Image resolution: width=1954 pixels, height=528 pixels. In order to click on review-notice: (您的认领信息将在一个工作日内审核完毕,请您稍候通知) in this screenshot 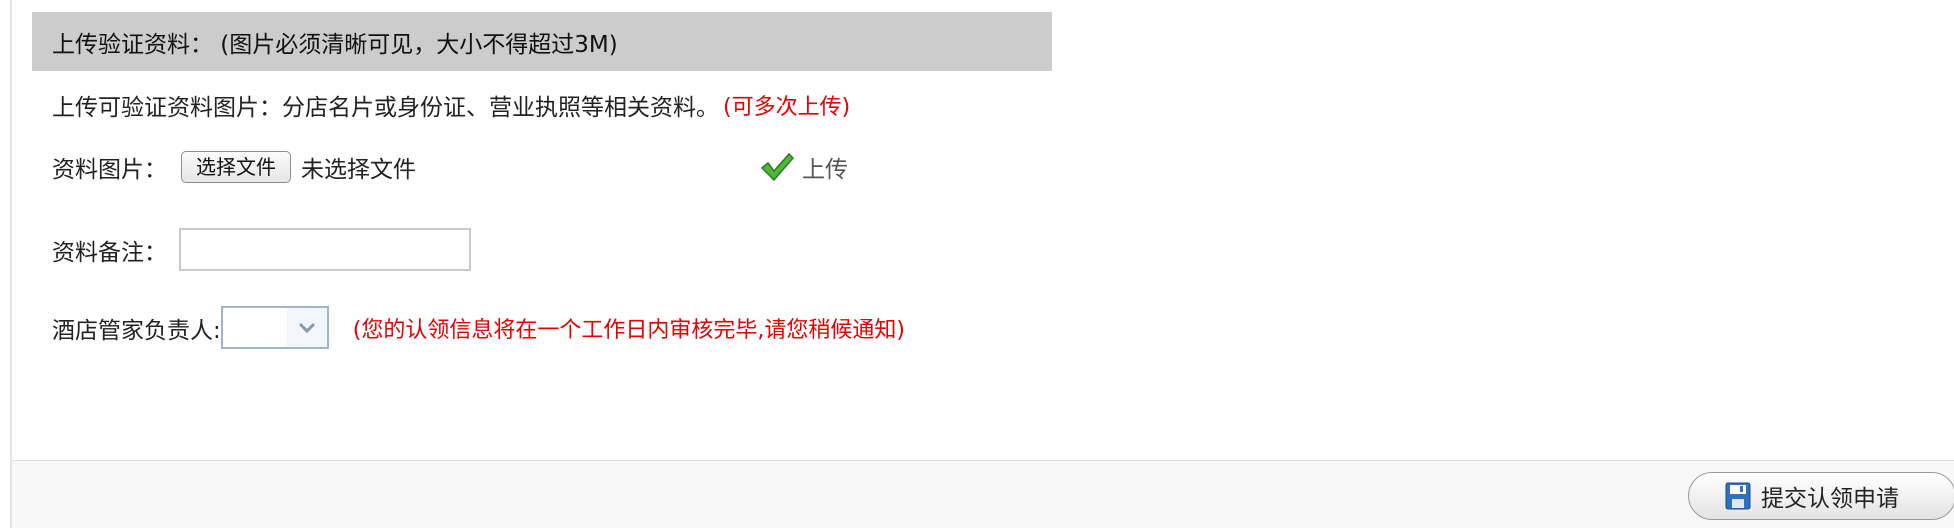, I will do `click(628, 330)`.